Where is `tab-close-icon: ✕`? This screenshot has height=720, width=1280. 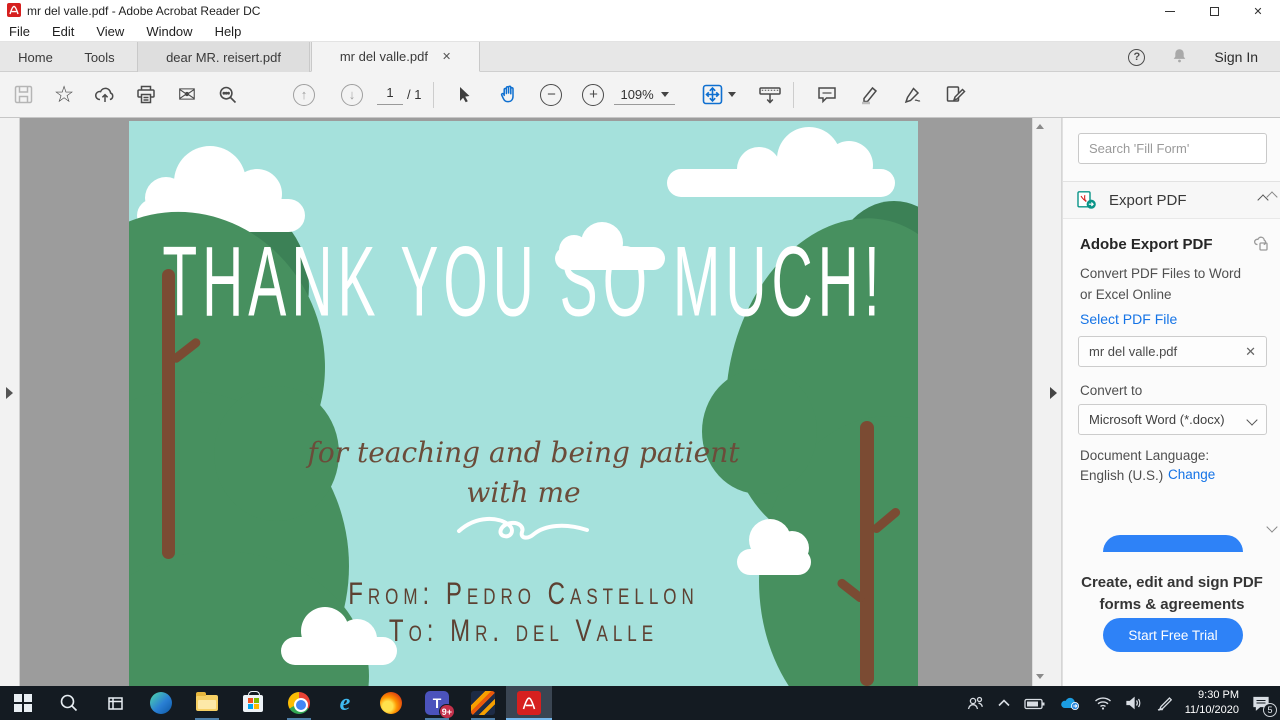 tab-close-icon: ✕ is located at coordinates (446, 56).